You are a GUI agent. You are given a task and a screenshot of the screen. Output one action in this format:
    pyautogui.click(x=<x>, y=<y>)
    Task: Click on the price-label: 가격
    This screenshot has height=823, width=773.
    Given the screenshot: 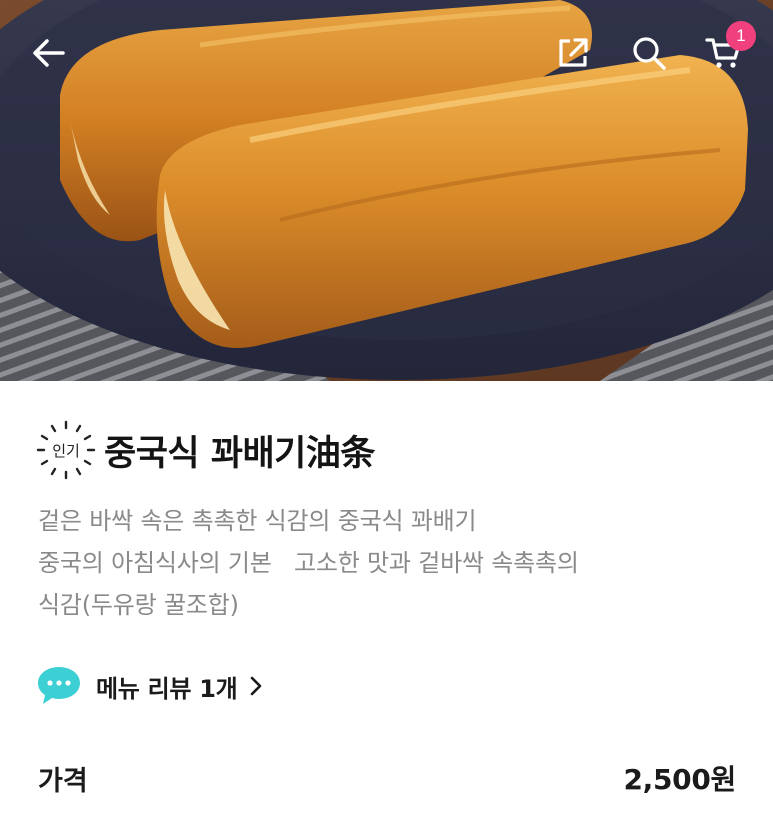 What is the action you would take?
    pyautogui.click(x=63, y=781)
    